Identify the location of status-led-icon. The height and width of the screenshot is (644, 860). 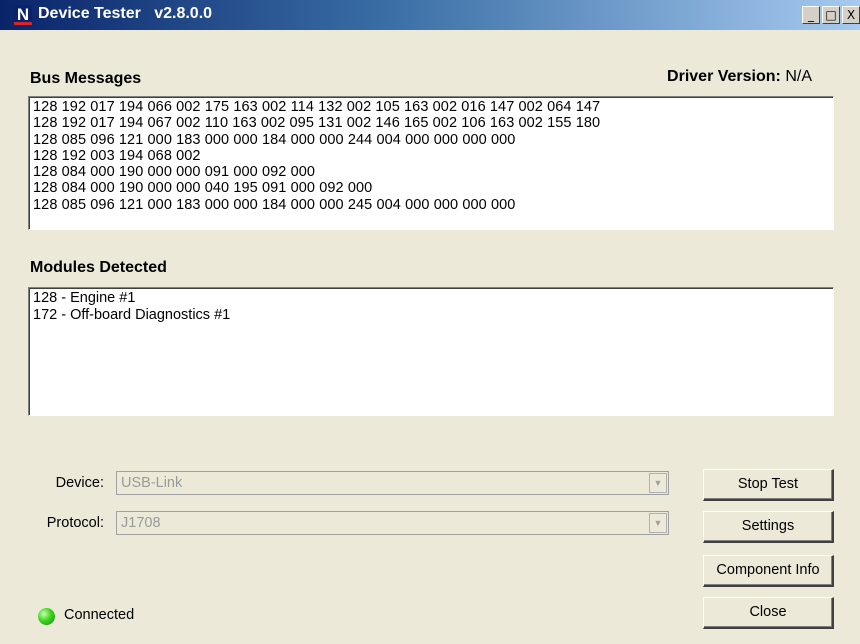
(46, 616).